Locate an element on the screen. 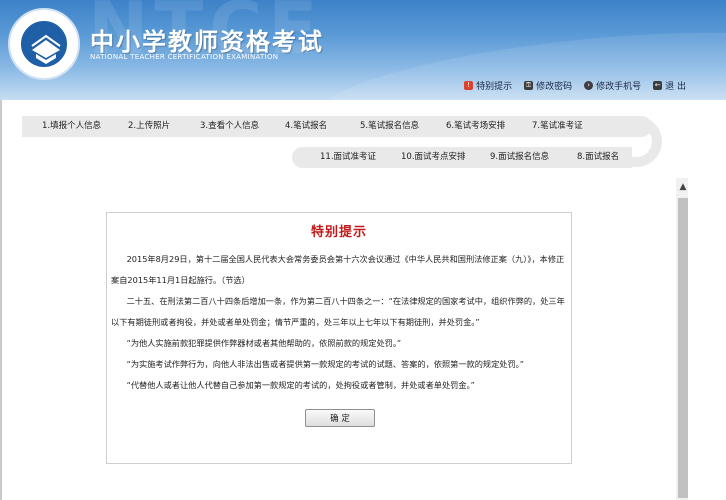 The height and width of the screenshot is (500, 726). step-written-registration-info: 5.笔试报名信息 is located at coordinates (389, 126).